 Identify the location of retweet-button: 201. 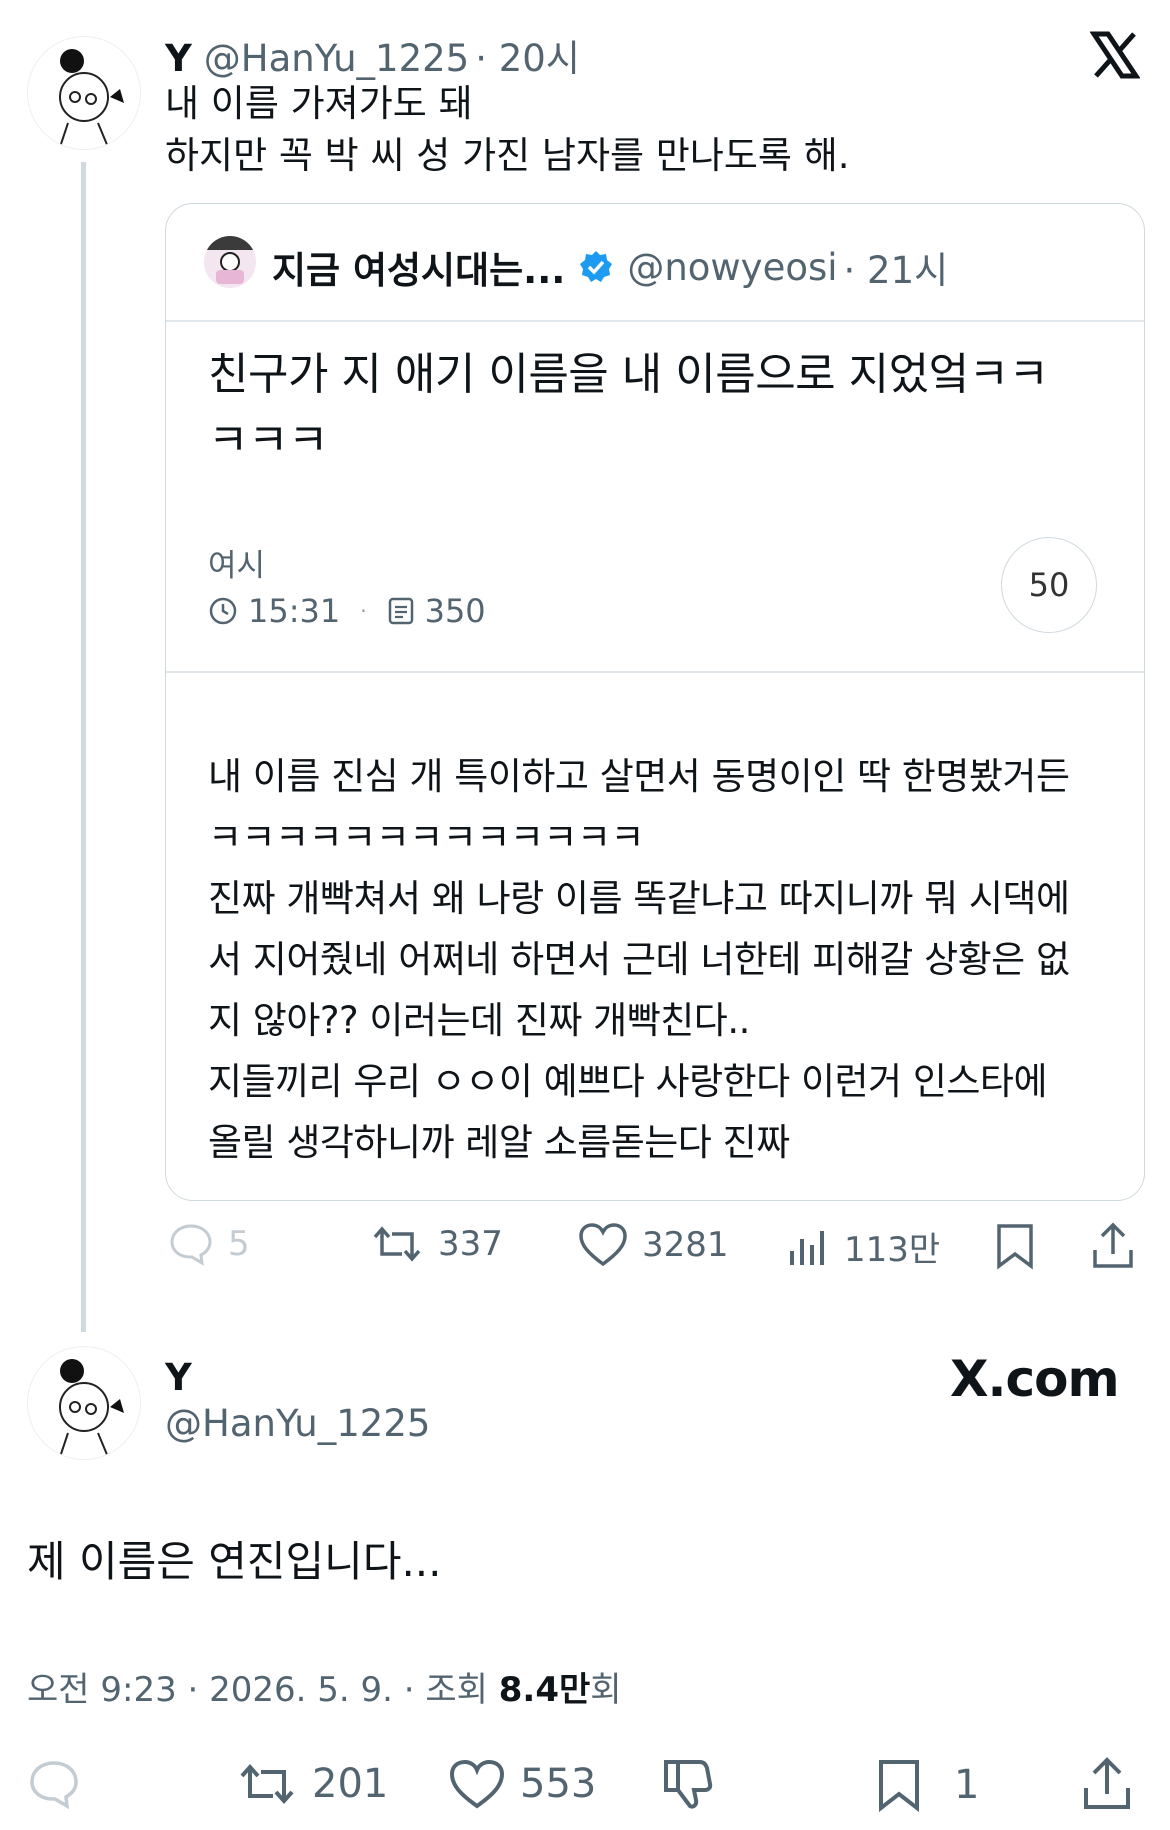
(312, 1784).